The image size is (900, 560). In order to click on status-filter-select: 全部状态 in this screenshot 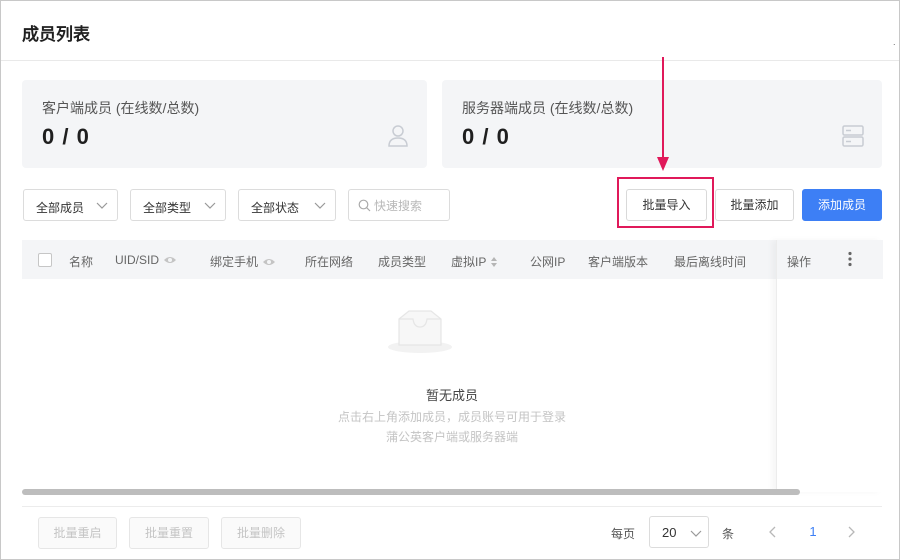, I will do `click(287, 205)`.